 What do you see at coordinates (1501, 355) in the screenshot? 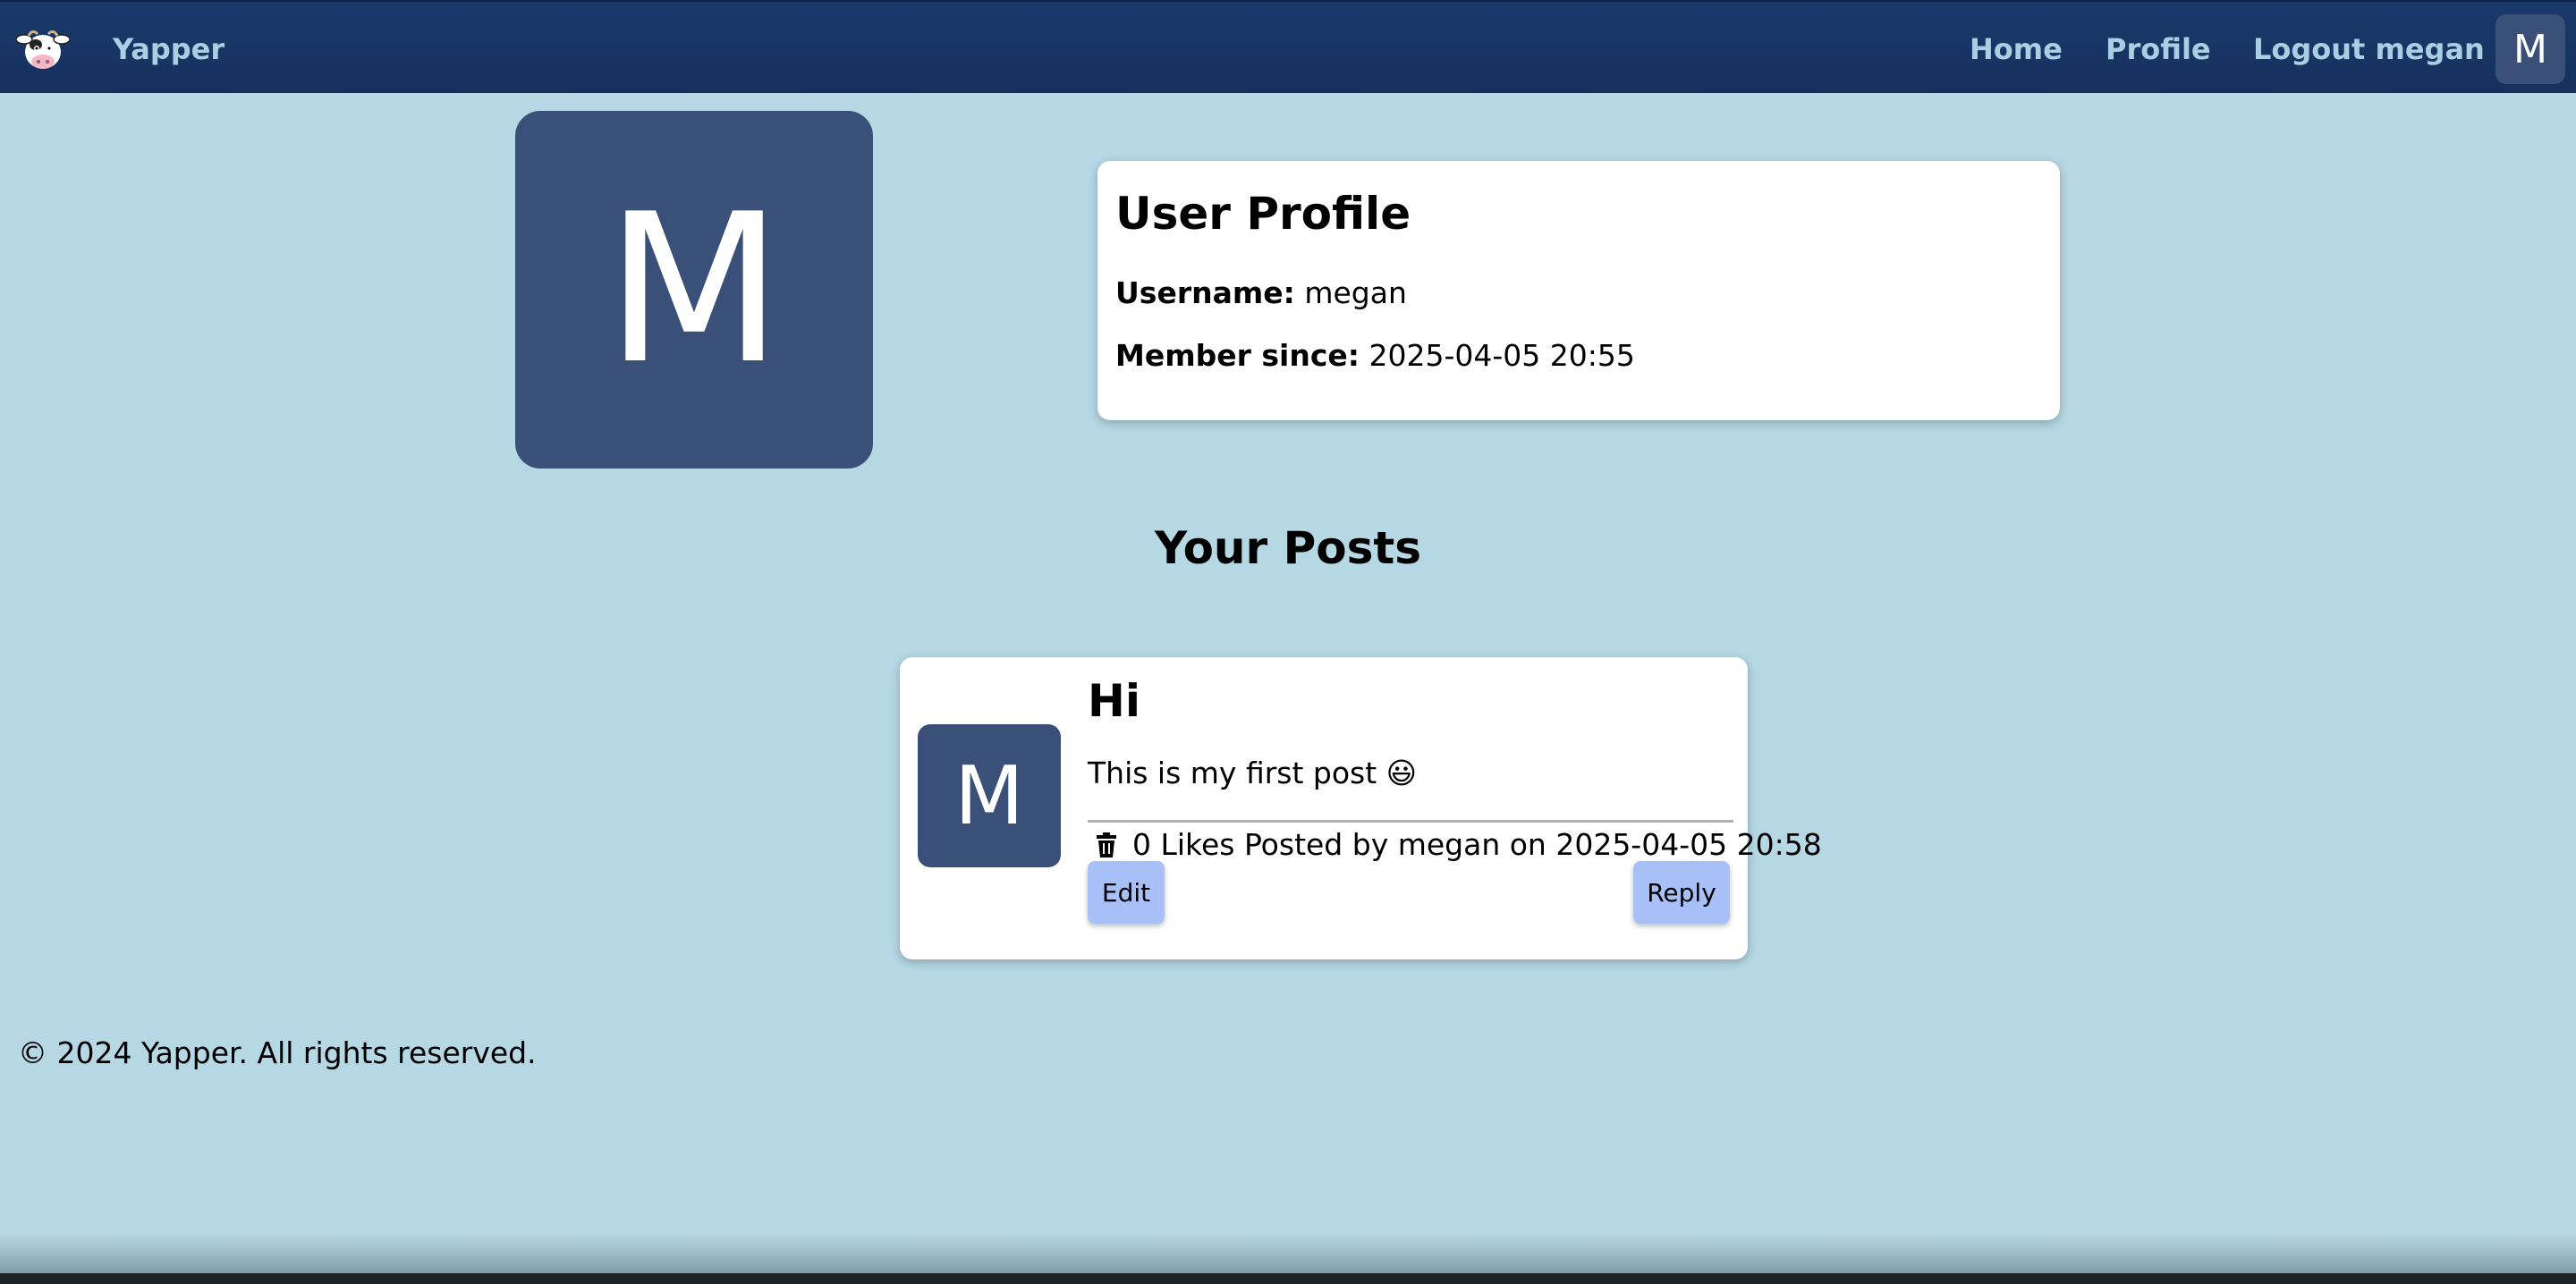
I see `member-since-value: 2025-04-05 20:55` at bounding box center [1501, 355].